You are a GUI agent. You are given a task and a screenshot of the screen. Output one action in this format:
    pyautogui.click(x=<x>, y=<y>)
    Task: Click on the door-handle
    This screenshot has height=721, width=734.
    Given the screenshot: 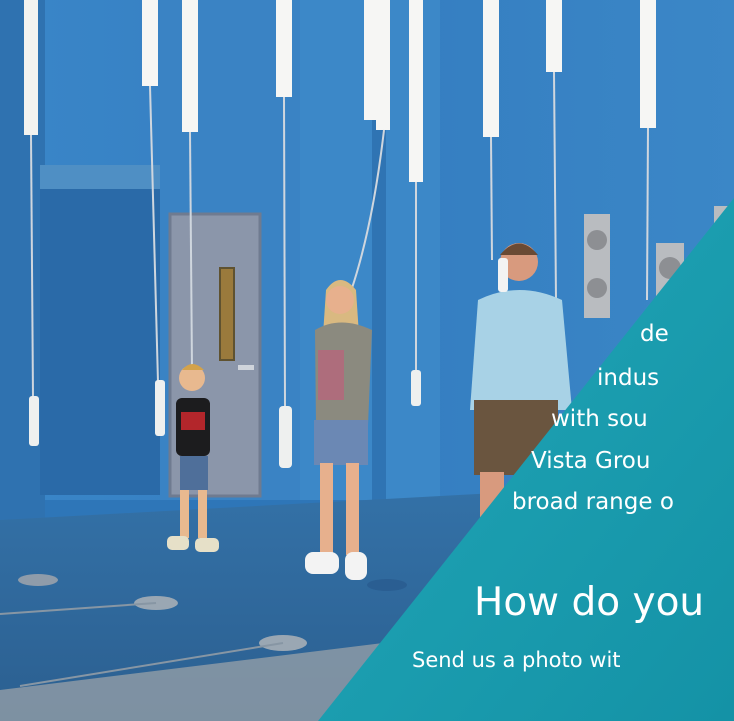 What is the action you would take?
    pyautogui.click(x=246, y=367)
    